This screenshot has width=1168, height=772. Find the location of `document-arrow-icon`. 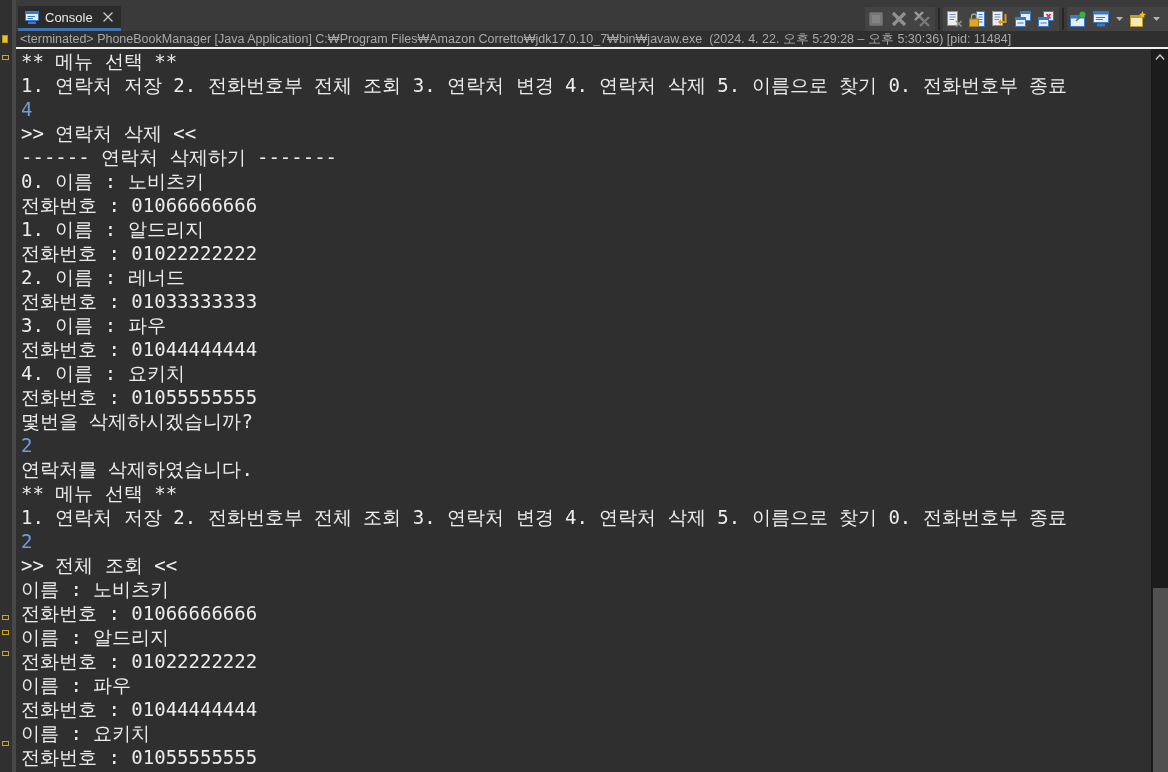

document-arrow-icon is located at coordinates (1000, 19).